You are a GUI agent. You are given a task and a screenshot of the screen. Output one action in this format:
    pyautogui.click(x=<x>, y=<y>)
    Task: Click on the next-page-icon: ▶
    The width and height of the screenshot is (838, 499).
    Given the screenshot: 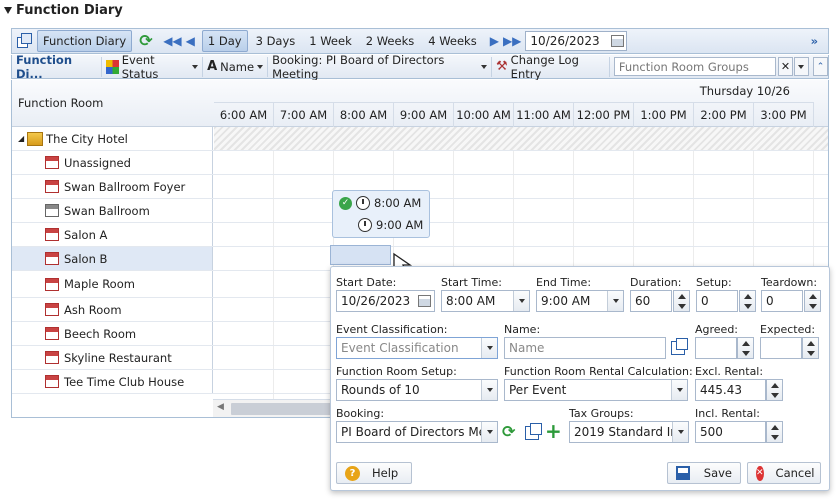 What is the action you would take?
    pyautogui.click(x=494, y=41)
    